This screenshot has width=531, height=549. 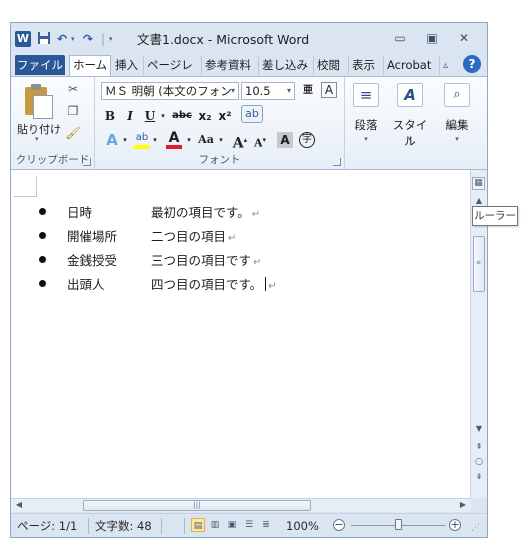 I want to click on grow-shrink-icon: 亜, so click(x=308, y=91).